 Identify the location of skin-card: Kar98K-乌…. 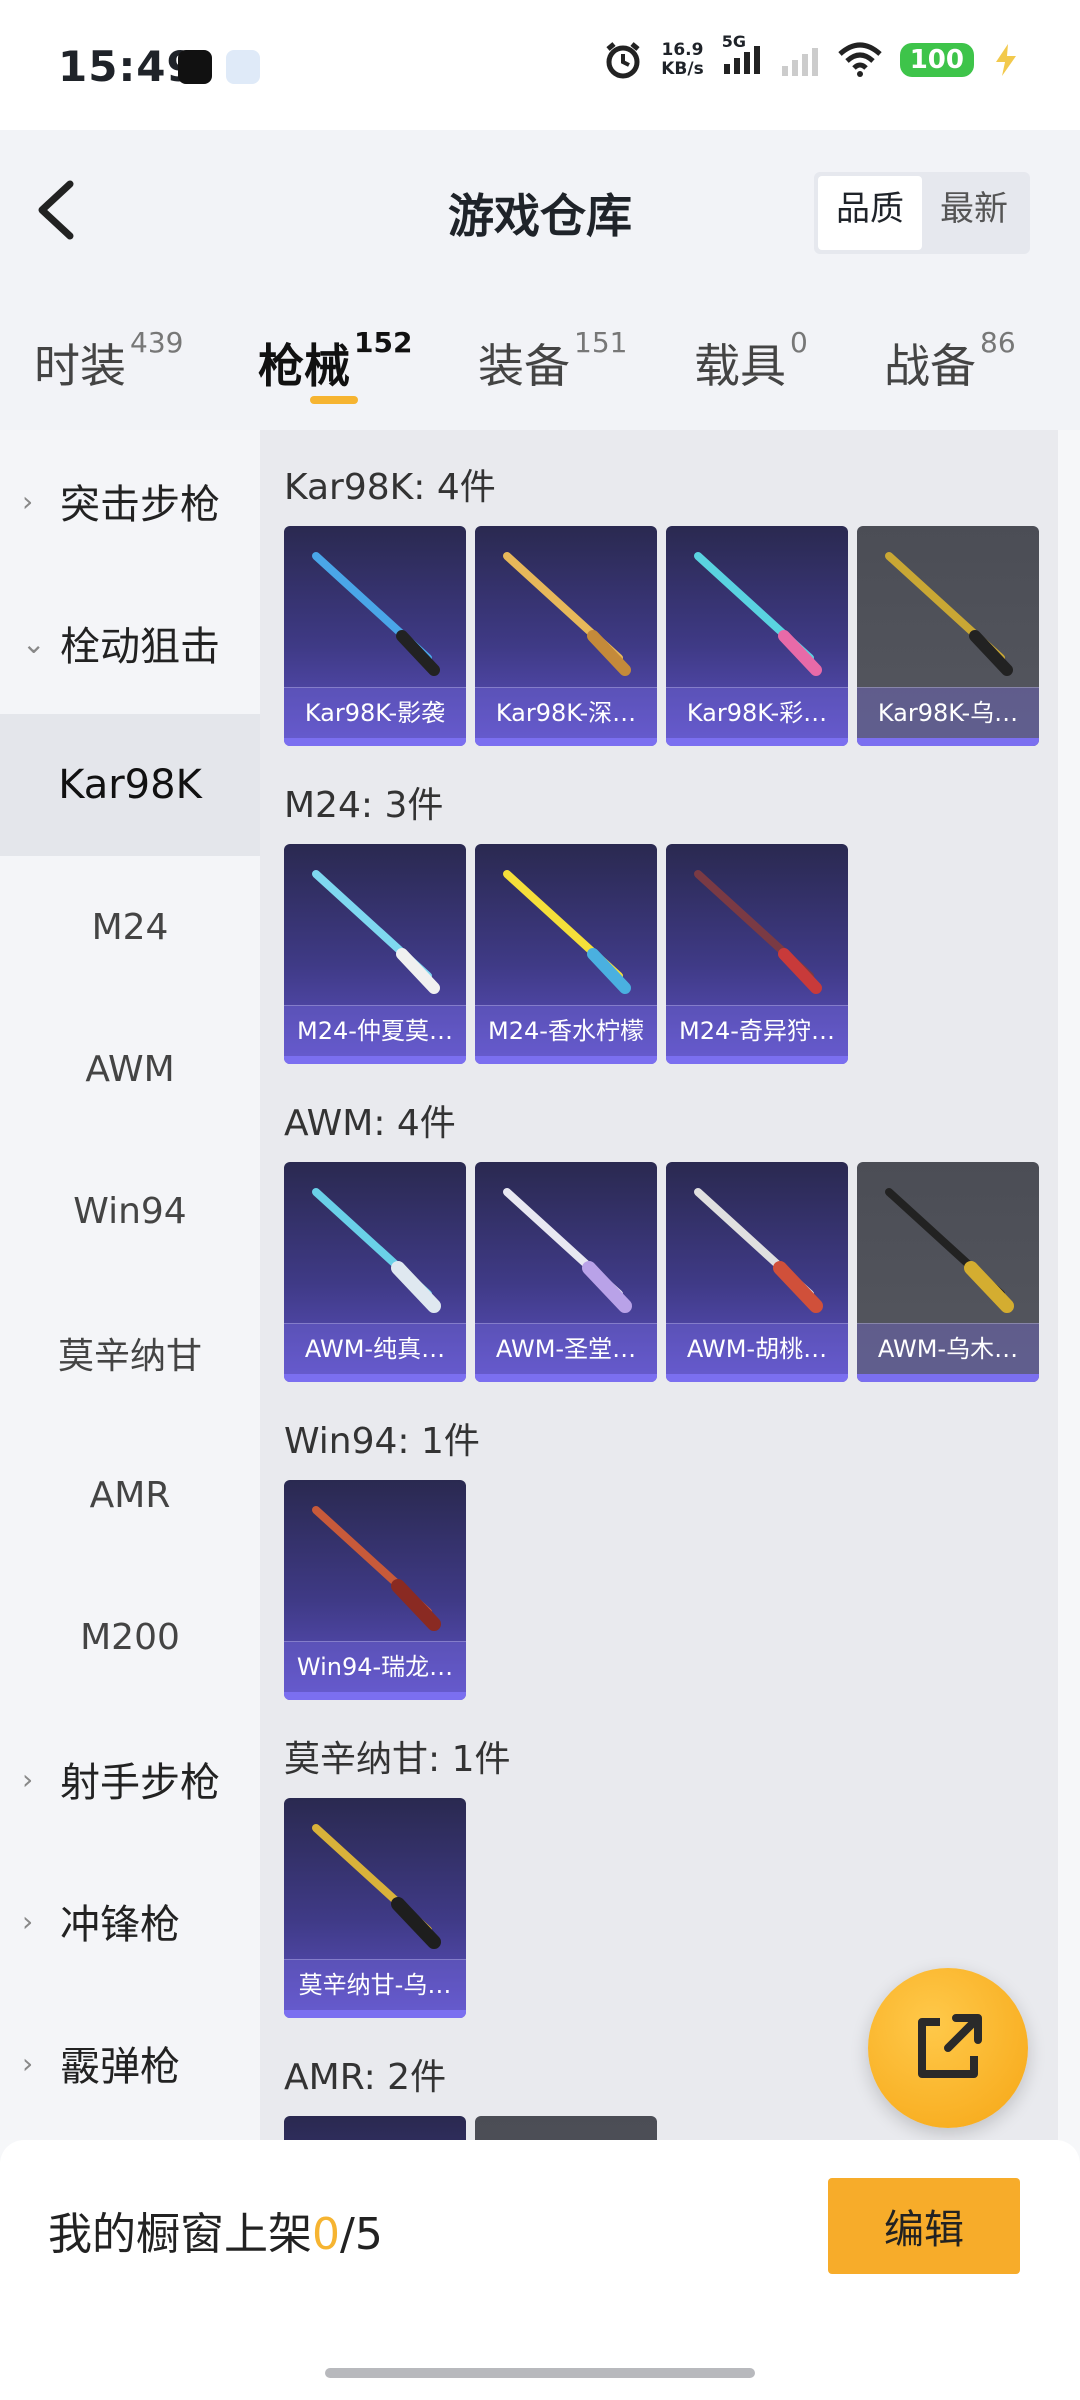
(948, 636).